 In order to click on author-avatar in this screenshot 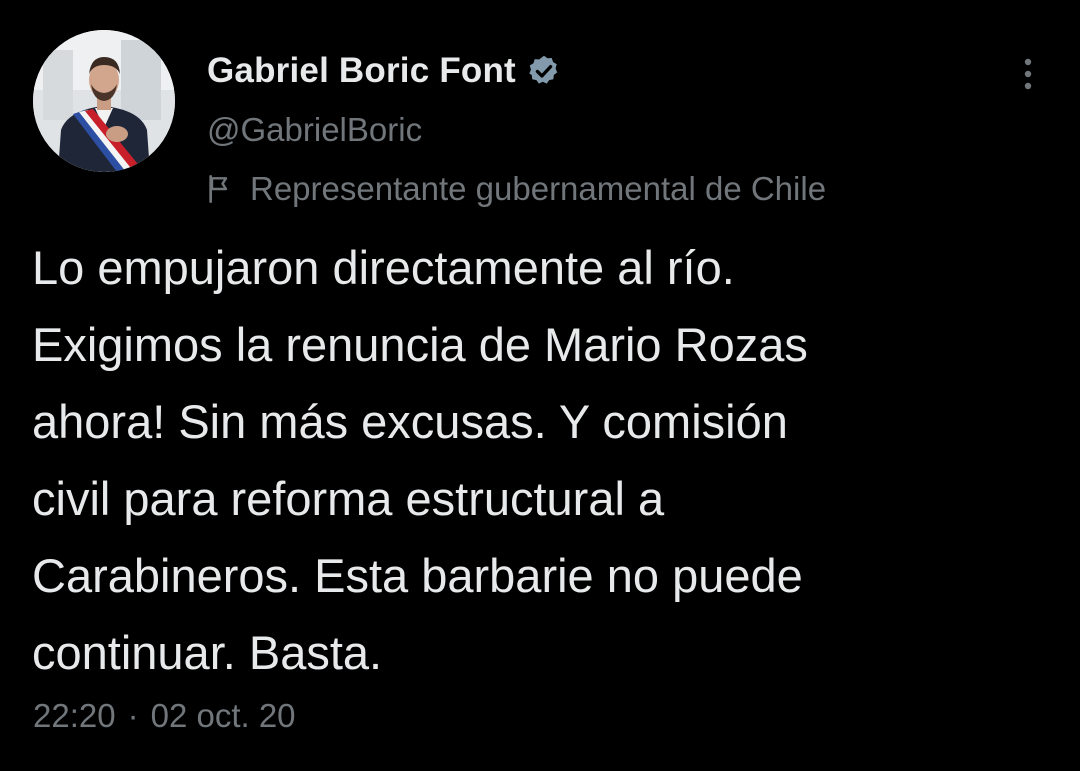, I will do `click(104, 101)`.